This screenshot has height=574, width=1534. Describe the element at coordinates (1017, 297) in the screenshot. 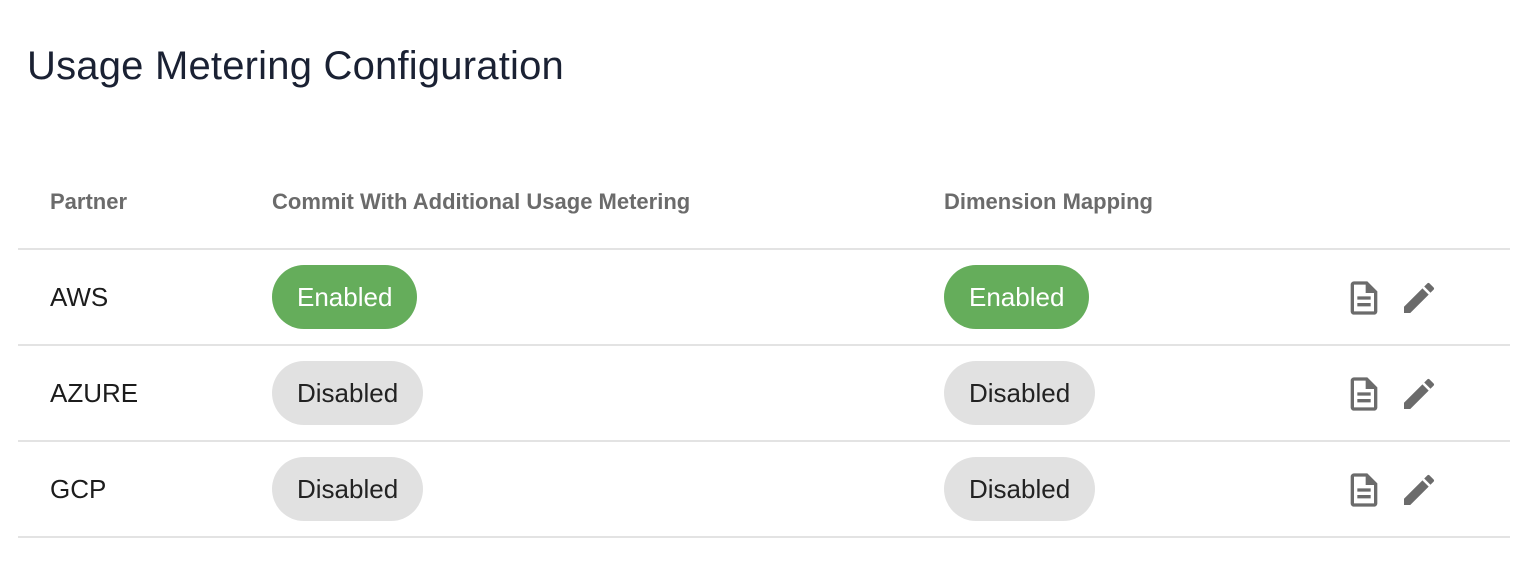

I see `dimension-mapping-status-badge: Enabled` at that location.